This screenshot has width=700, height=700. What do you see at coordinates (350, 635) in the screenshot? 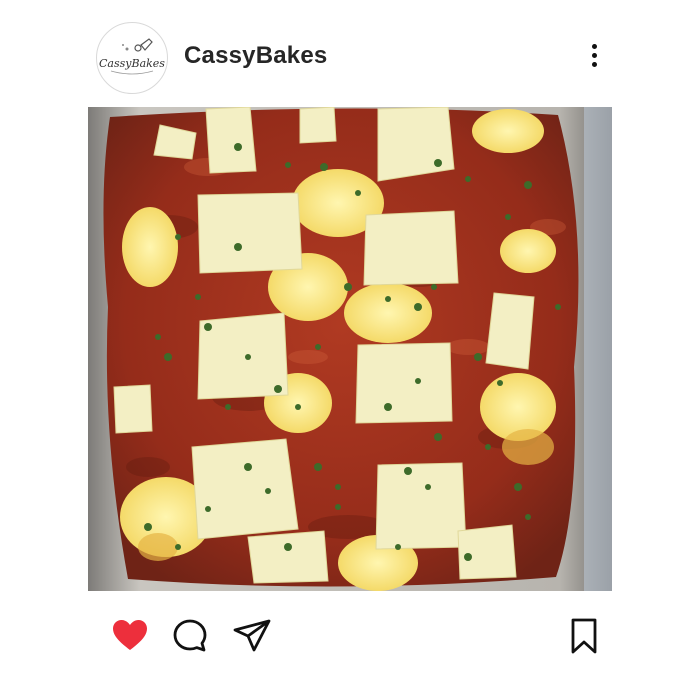
I see `post-action-bar` at bounding box center [350, 635].